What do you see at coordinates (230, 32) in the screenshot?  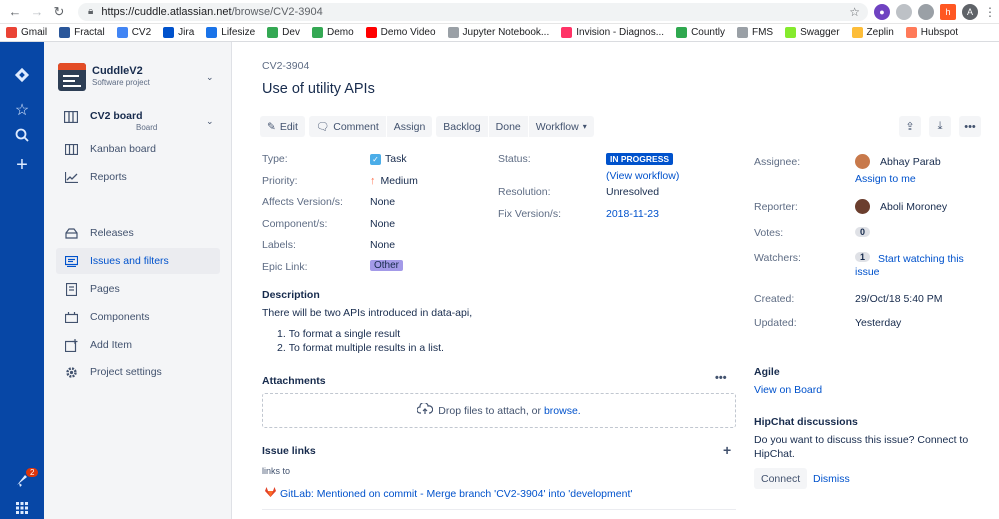 I see `bookmark-item: Lifesize` at bounding box center [230, 32].